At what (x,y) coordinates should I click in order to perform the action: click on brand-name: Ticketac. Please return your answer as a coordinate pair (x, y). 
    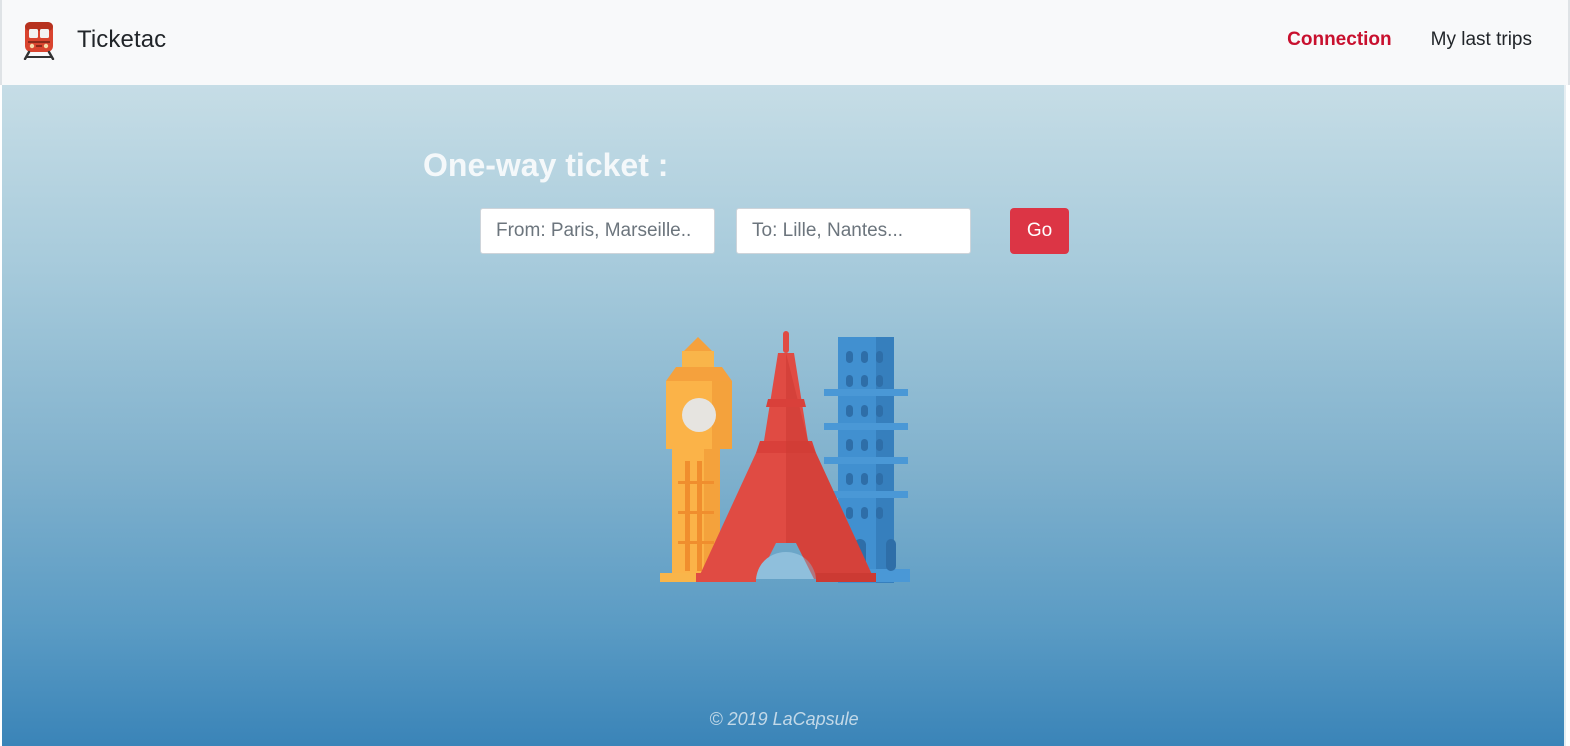
    Looking at the image, I should click on (122, 39).